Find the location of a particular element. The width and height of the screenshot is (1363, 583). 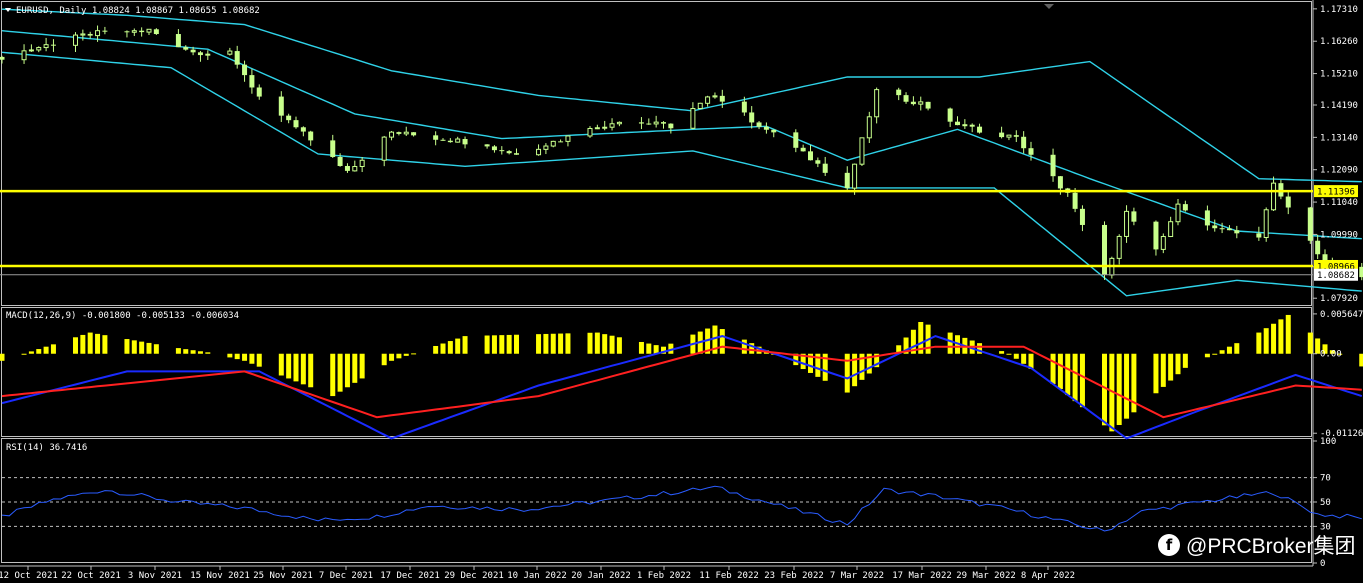

price-tick-label: 1.09990 is located at coordinates (1339, 235).